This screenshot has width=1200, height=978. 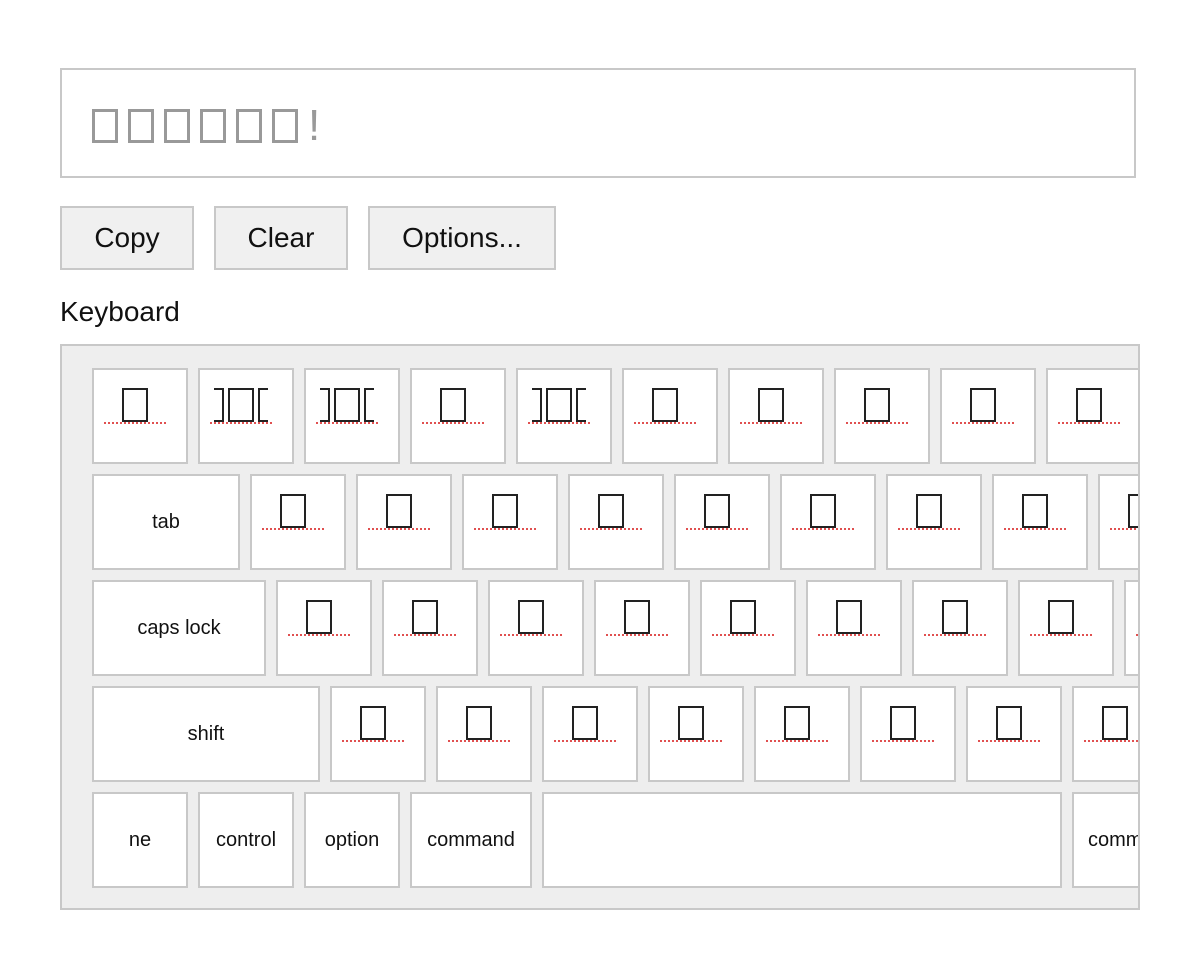 I want to click on control-key: control, so click(x=246, y=840).